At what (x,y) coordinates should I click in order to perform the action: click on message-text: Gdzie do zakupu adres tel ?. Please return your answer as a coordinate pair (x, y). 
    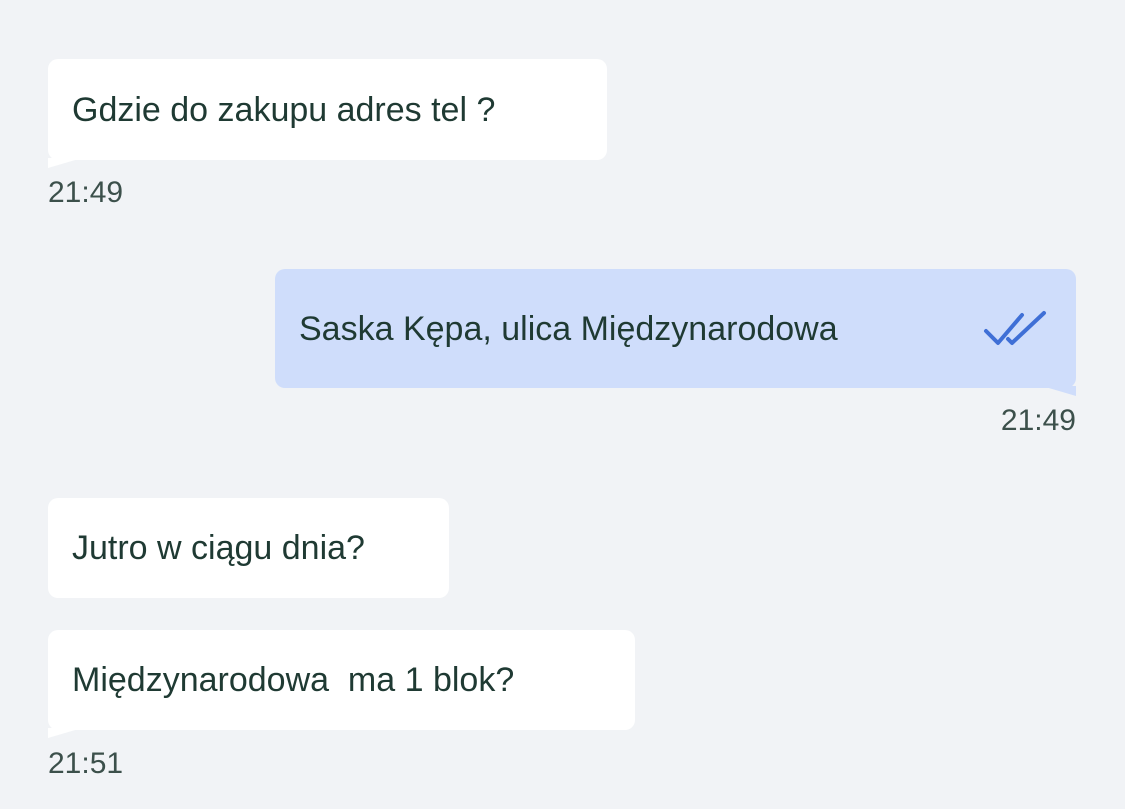
    Looking at the image, I should click on (284, 109).